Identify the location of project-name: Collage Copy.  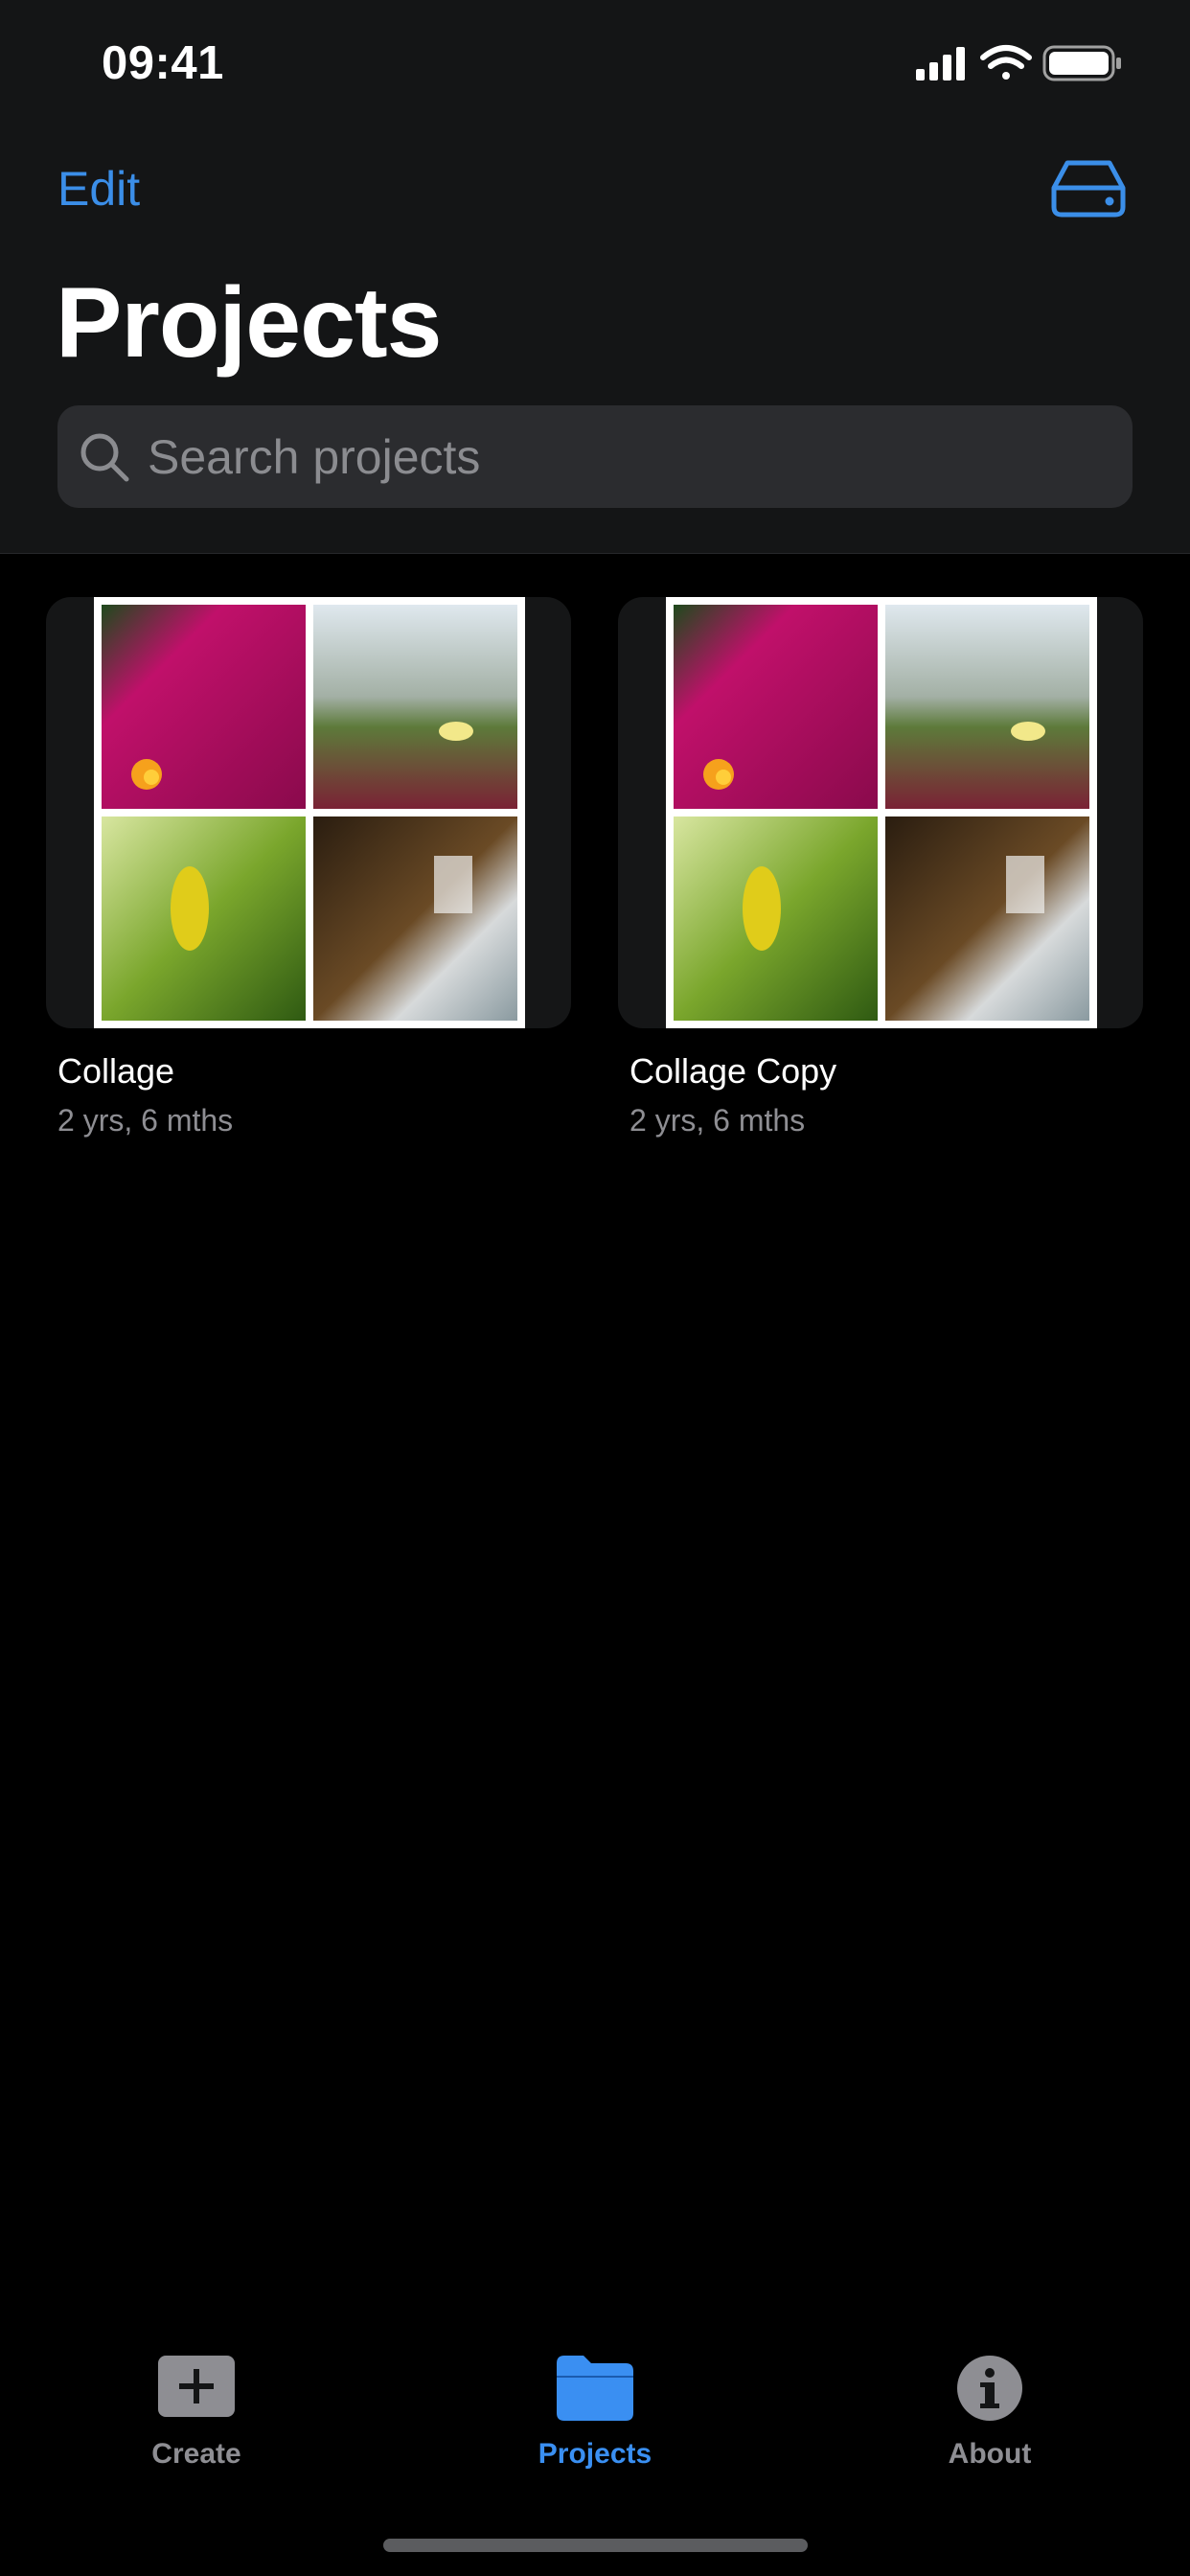
(733, 1071).